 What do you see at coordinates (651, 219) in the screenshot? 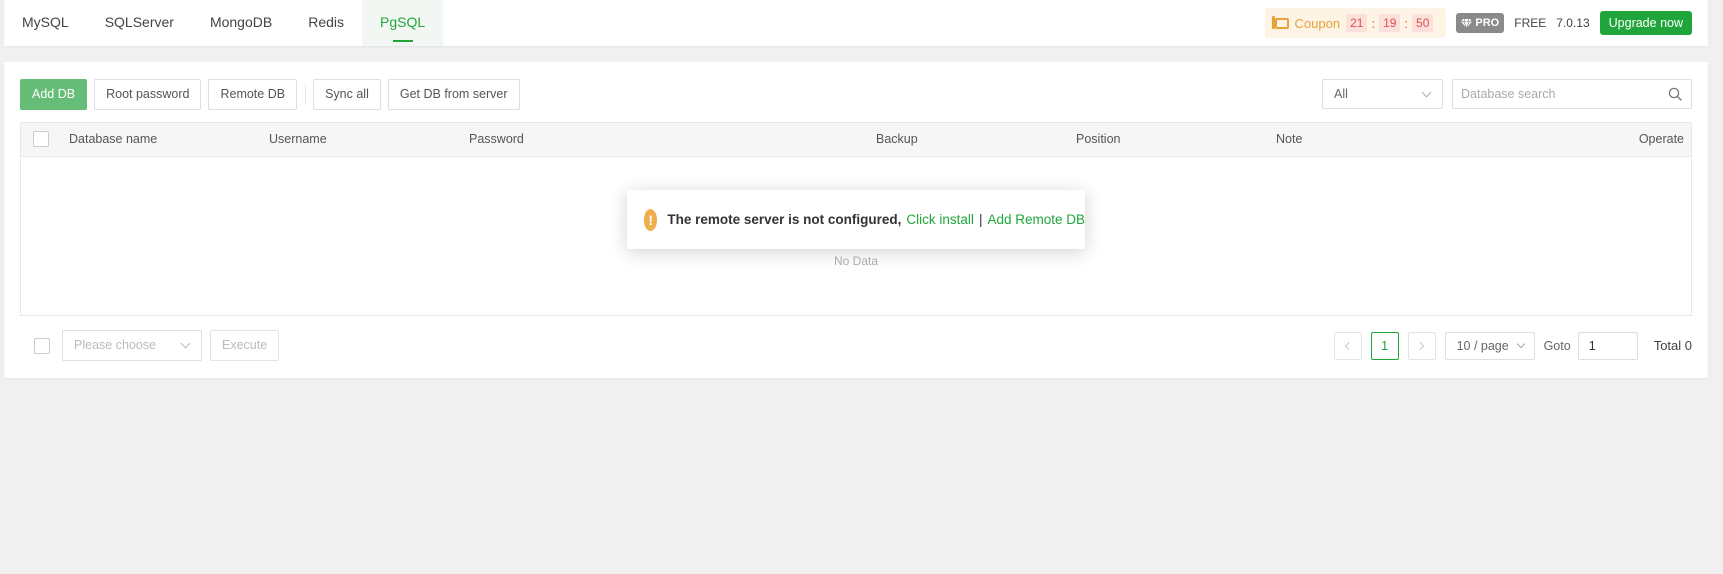
I see `warning-icon: !` at bounding box center [651, 219].